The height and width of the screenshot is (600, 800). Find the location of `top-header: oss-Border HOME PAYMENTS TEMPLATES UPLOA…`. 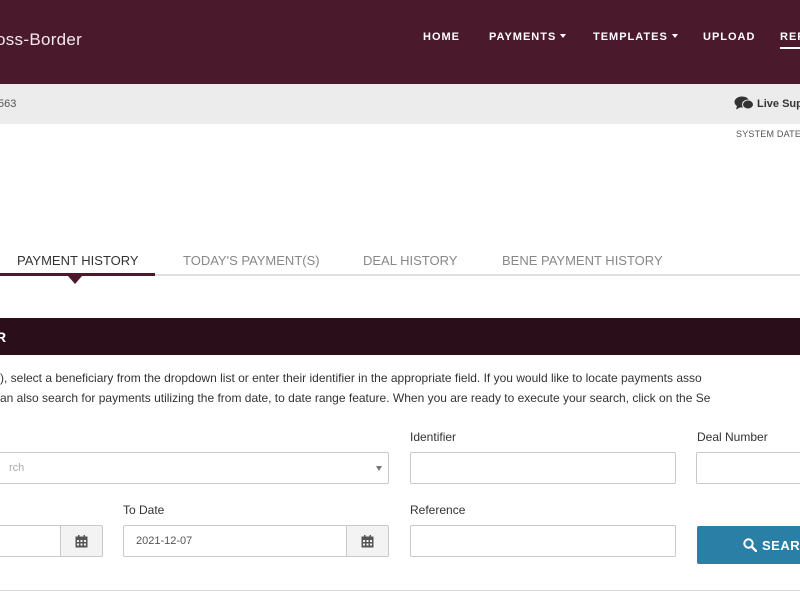

top-header: oss-Border HOME PAYMENTS TEMPLATES UPLOA… is located at coordinates (400, 42).